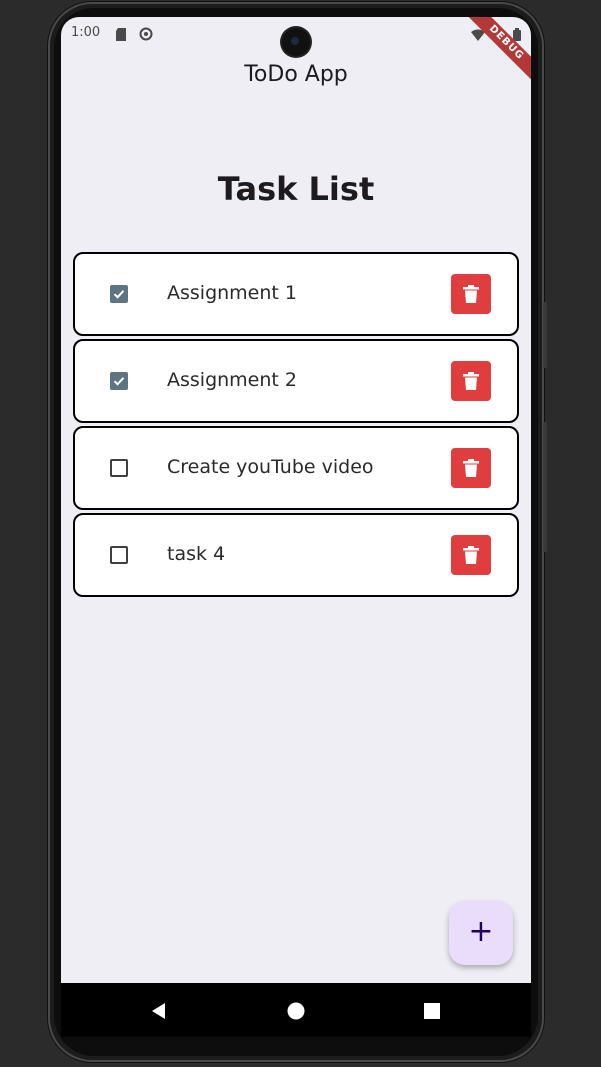 Image resolution: width=601 pixels, height=1067 pixels. Describe the element at coordinates (159, 1011) in the screenshot. I see `back-triangle-icon` at that location.